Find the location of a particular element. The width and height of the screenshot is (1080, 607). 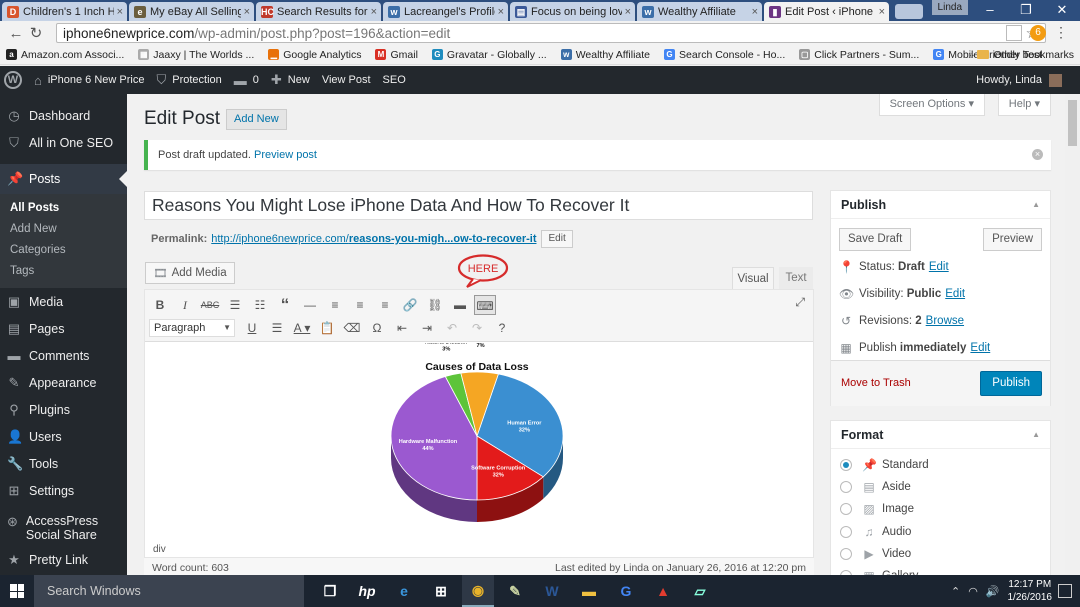

publish-button: Publish is located at coordinates (1011, 383).